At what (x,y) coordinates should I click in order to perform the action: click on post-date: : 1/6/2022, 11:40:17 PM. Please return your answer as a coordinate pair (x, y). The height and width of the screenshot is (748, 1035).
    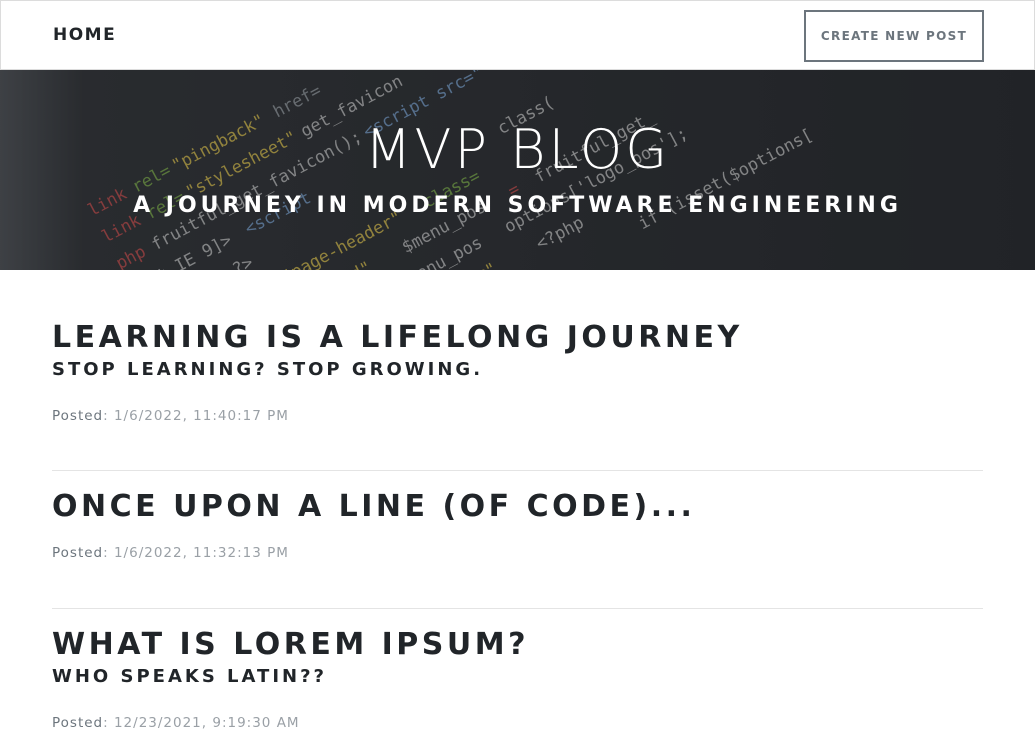
    Looking at the image, I should click on (196, 416).